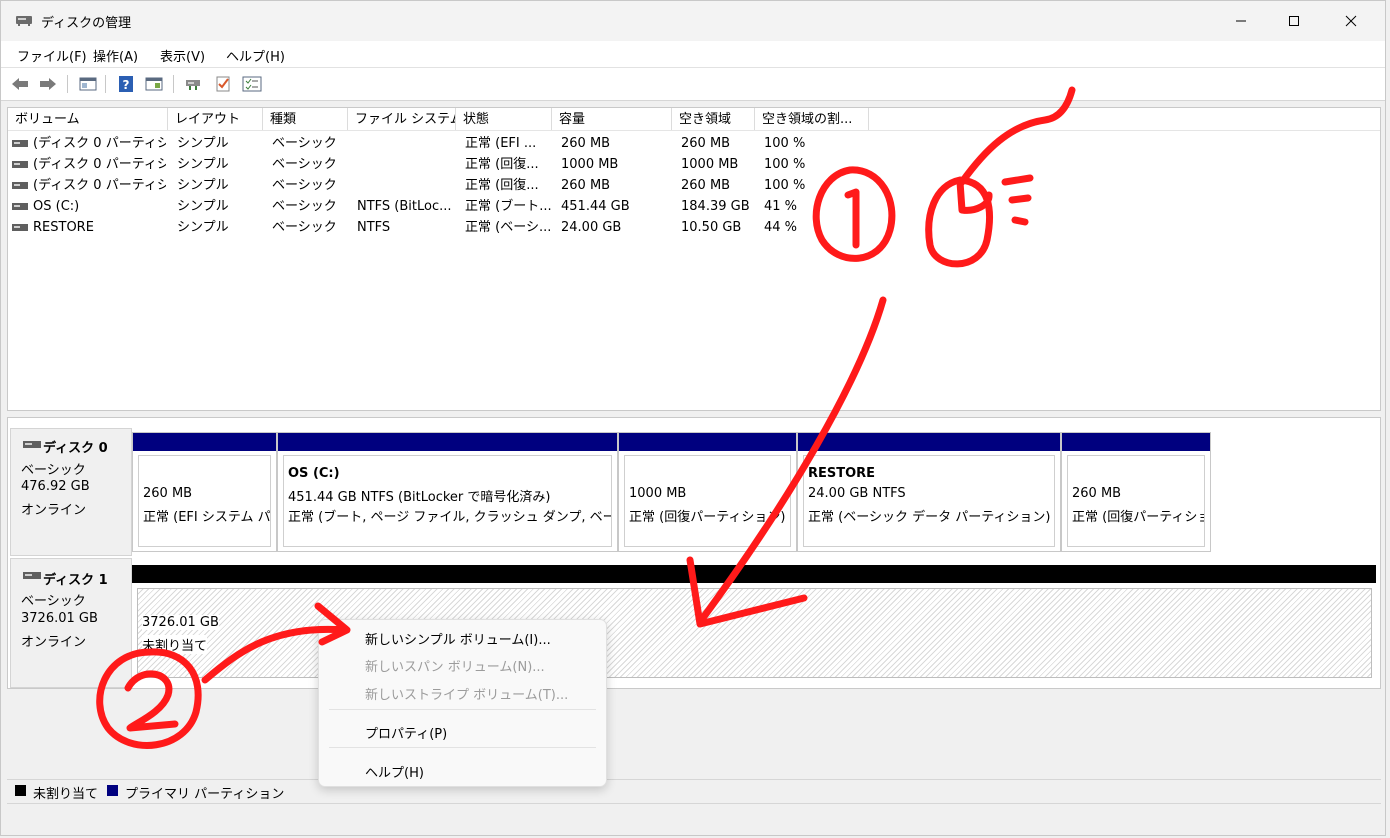 The width and height of the screenshot is (1390, 838). I want to click on toolbar: ?, so click(693, 84).